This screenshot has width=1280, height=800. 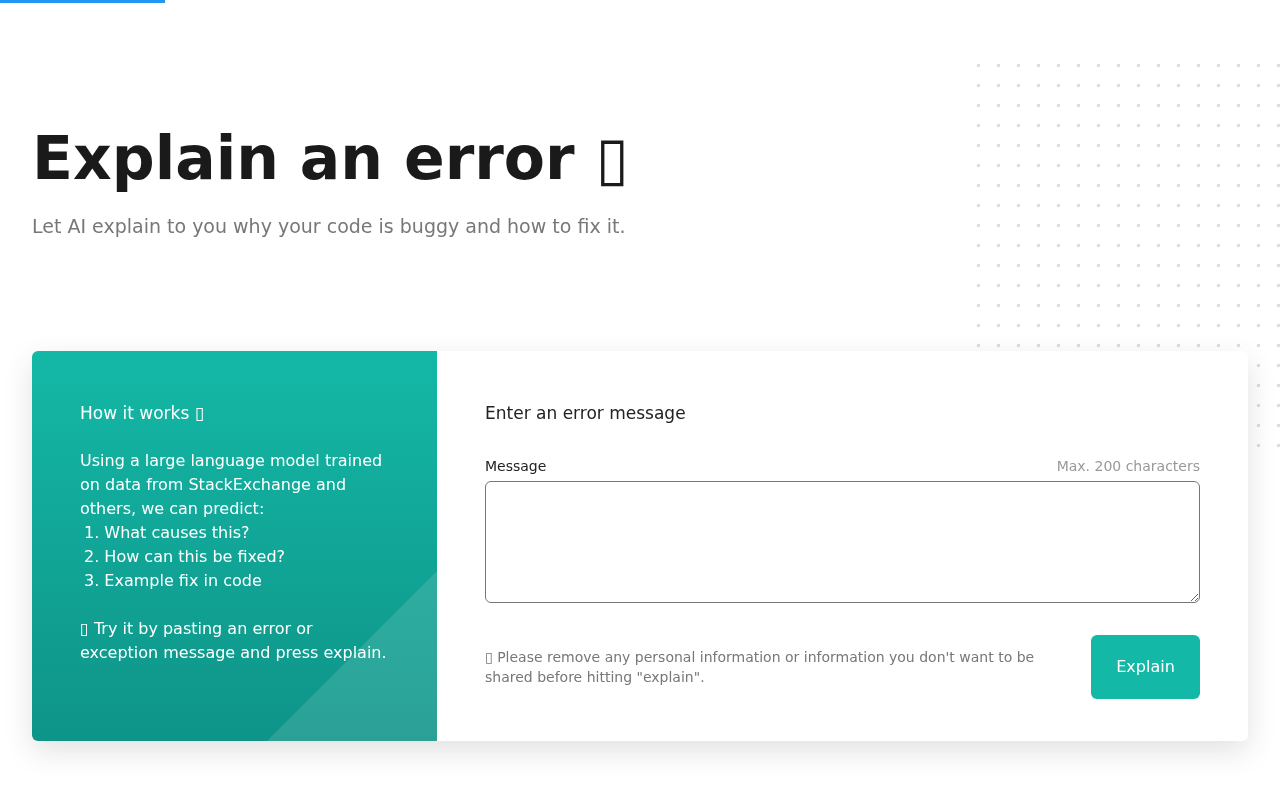 I want to click on panel-intro: Using a large language model trained on data from StackExchange and others, we can predict:, so click(x=232, y=484).